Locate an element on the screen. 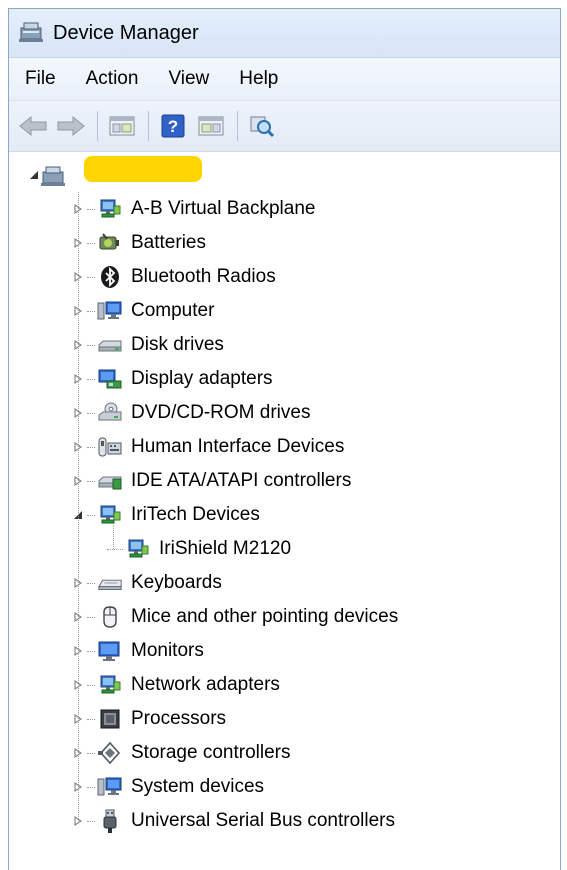  tree-category-dvd-cd-rom-drives: DVD/CD-ROM drives is located at coordinates (284, 413).